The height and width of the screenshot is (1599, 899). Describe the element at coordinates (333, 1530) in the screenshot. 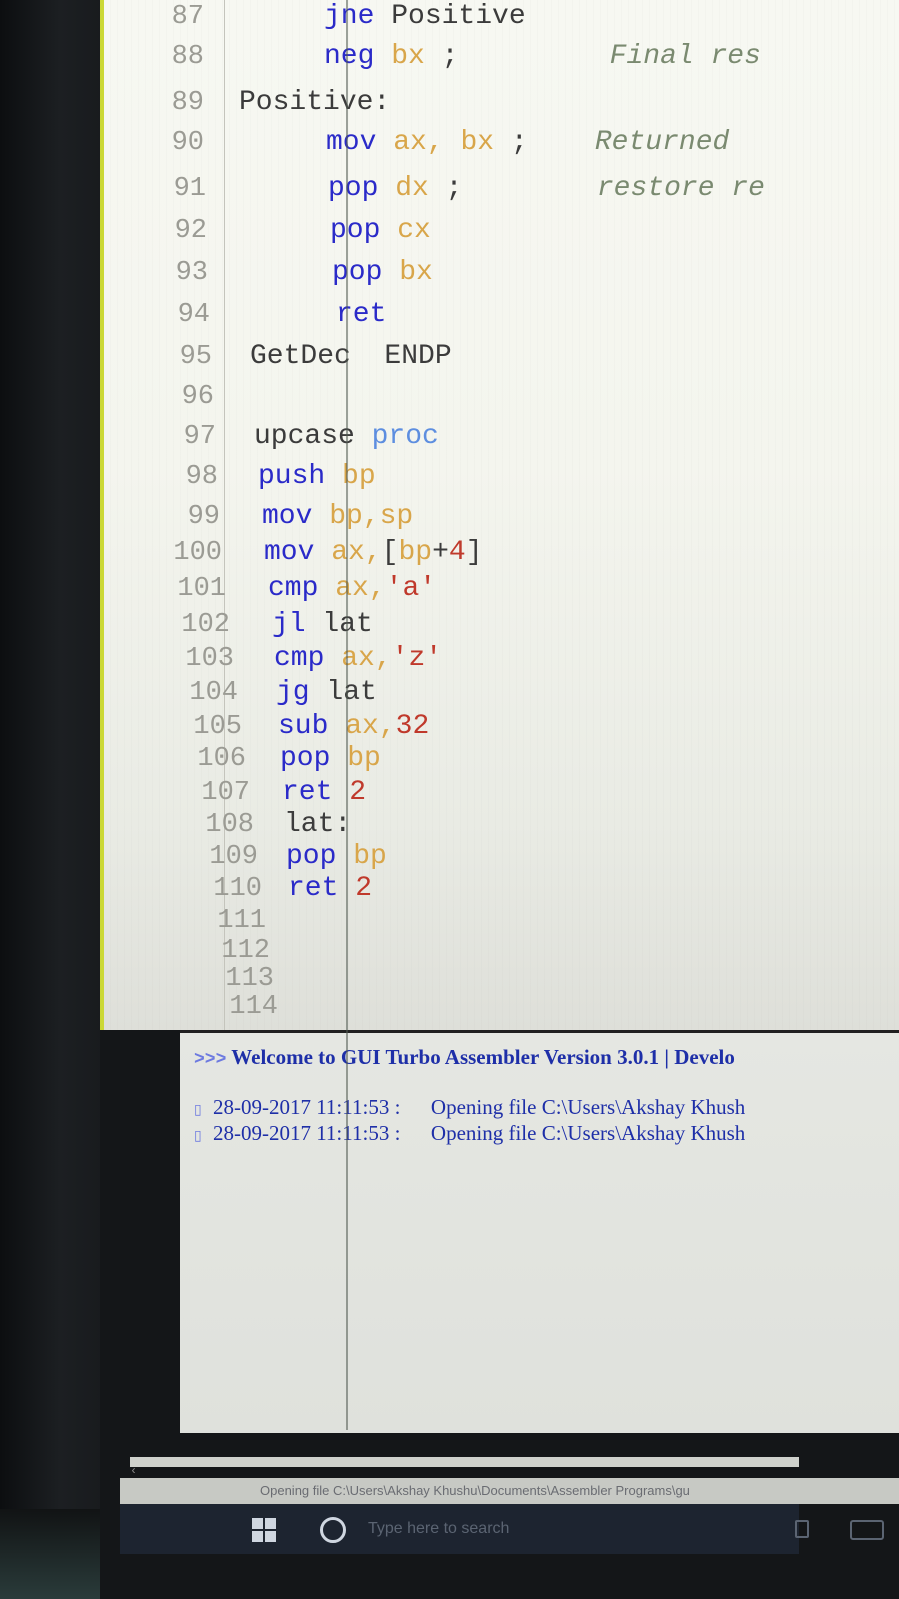

I see `cortana-search-icon` at that location.